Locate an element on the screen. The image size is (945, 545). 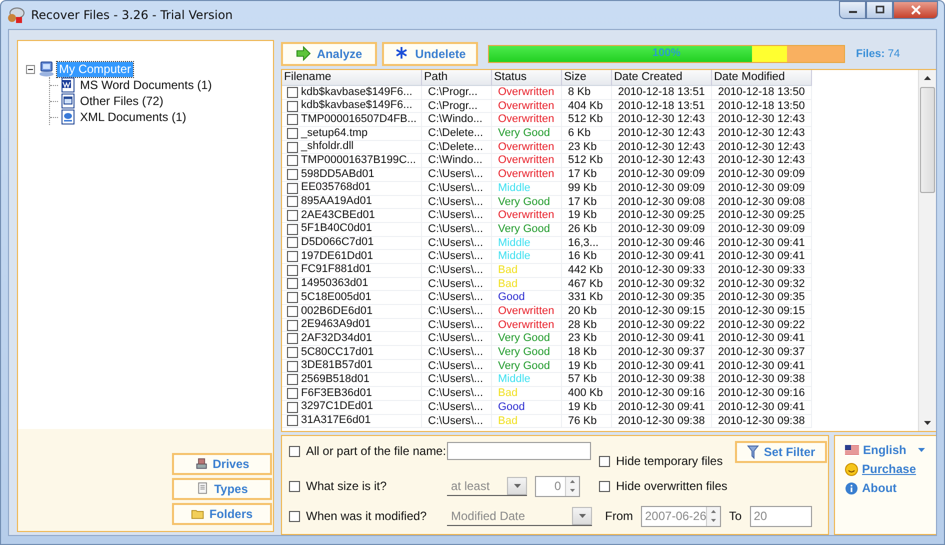
undelete-button: Undelete is located at coordinates (430, 54).